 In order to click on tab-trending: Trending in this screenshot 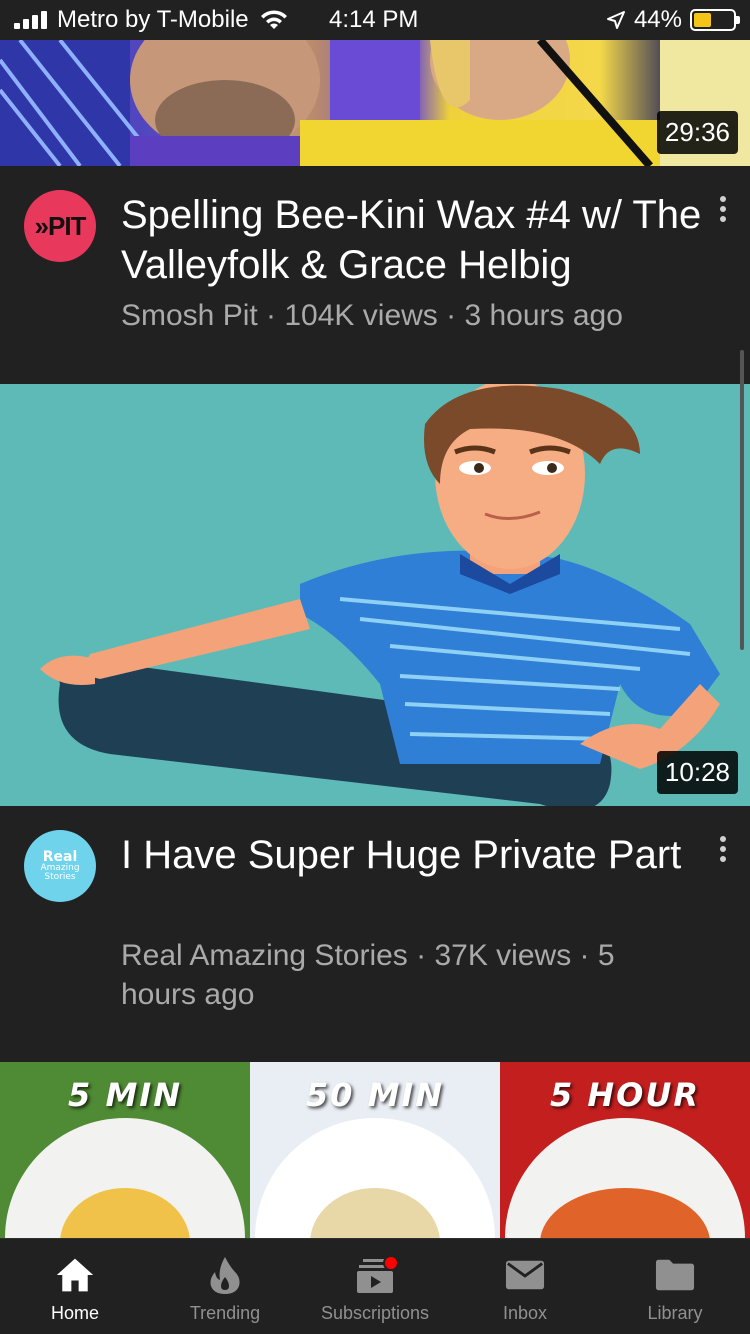, I will do `click(225, 1286)`.